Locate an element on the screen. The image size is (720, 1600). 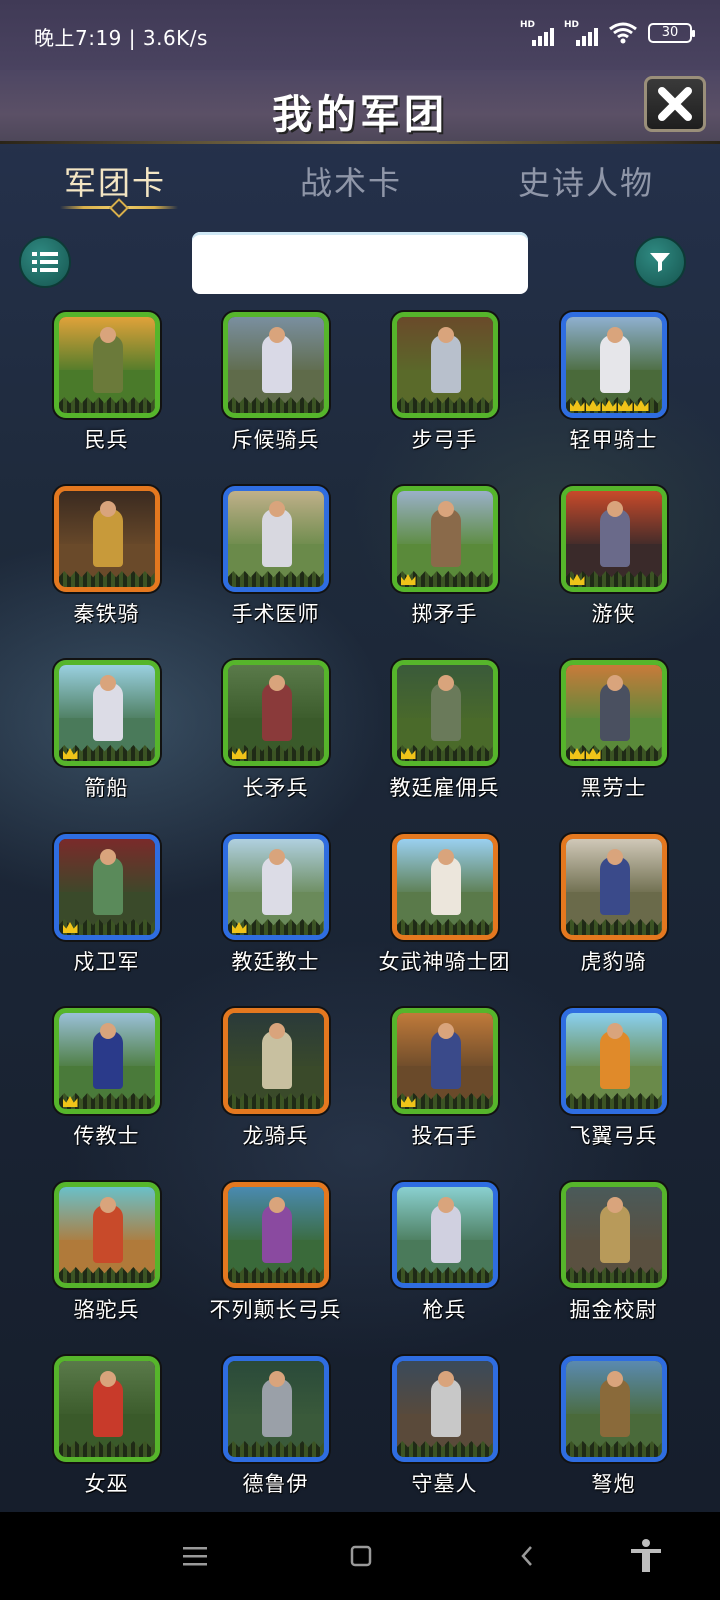
unit-card: 不列颠长弓兵 is located at coordinates (275, 1269).